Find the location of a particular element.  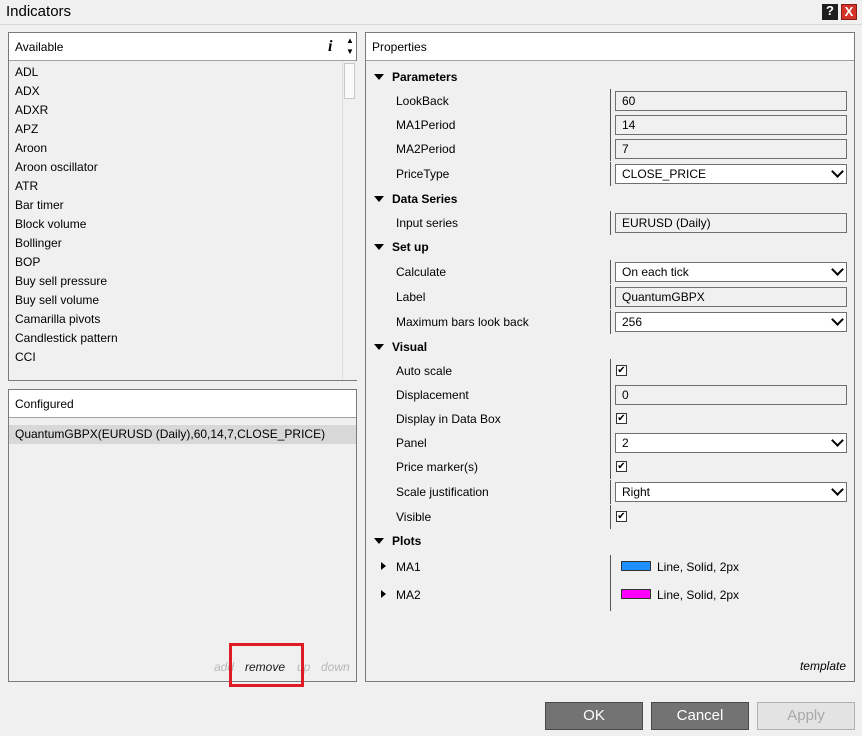

category-setup: Set up is located at coordinates (397, 247).